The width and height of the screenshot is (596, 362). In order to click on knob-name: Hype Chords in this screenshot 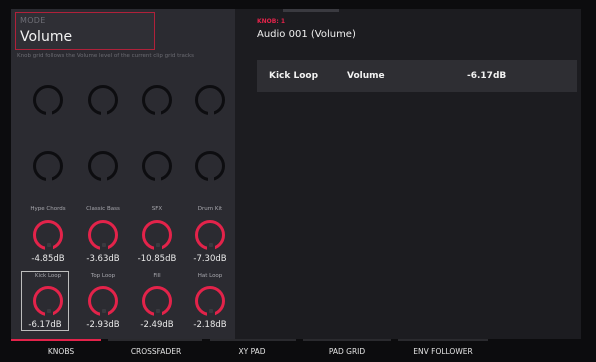, I will do `click(48, 209)`.